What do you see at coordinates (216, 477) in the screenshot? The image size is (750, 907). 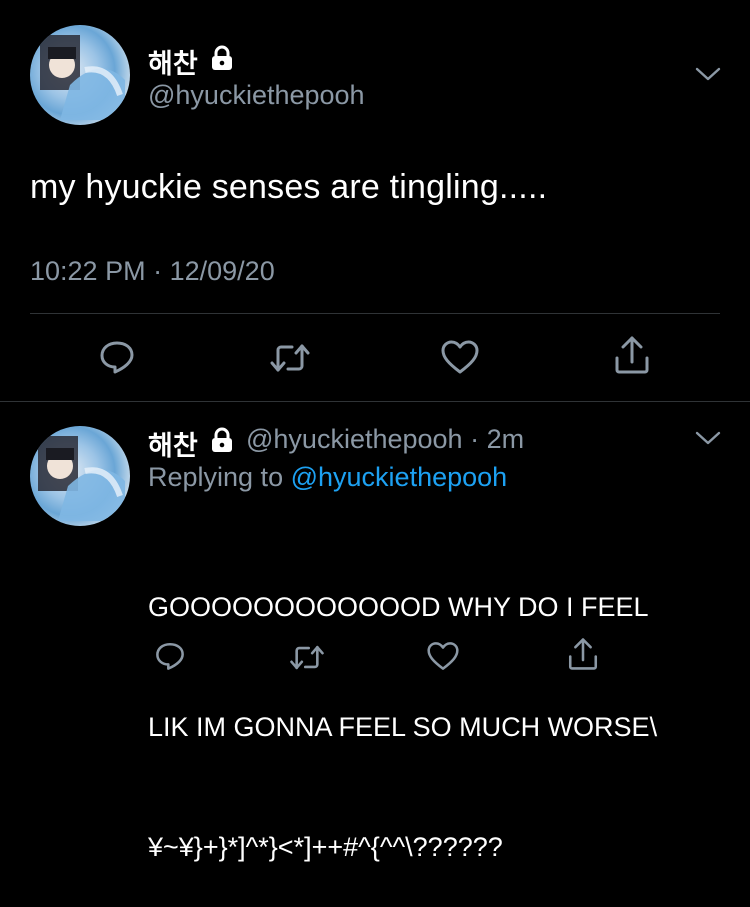 I see `replying-to-prefix: Replying to` at bounding box center [216, 477].